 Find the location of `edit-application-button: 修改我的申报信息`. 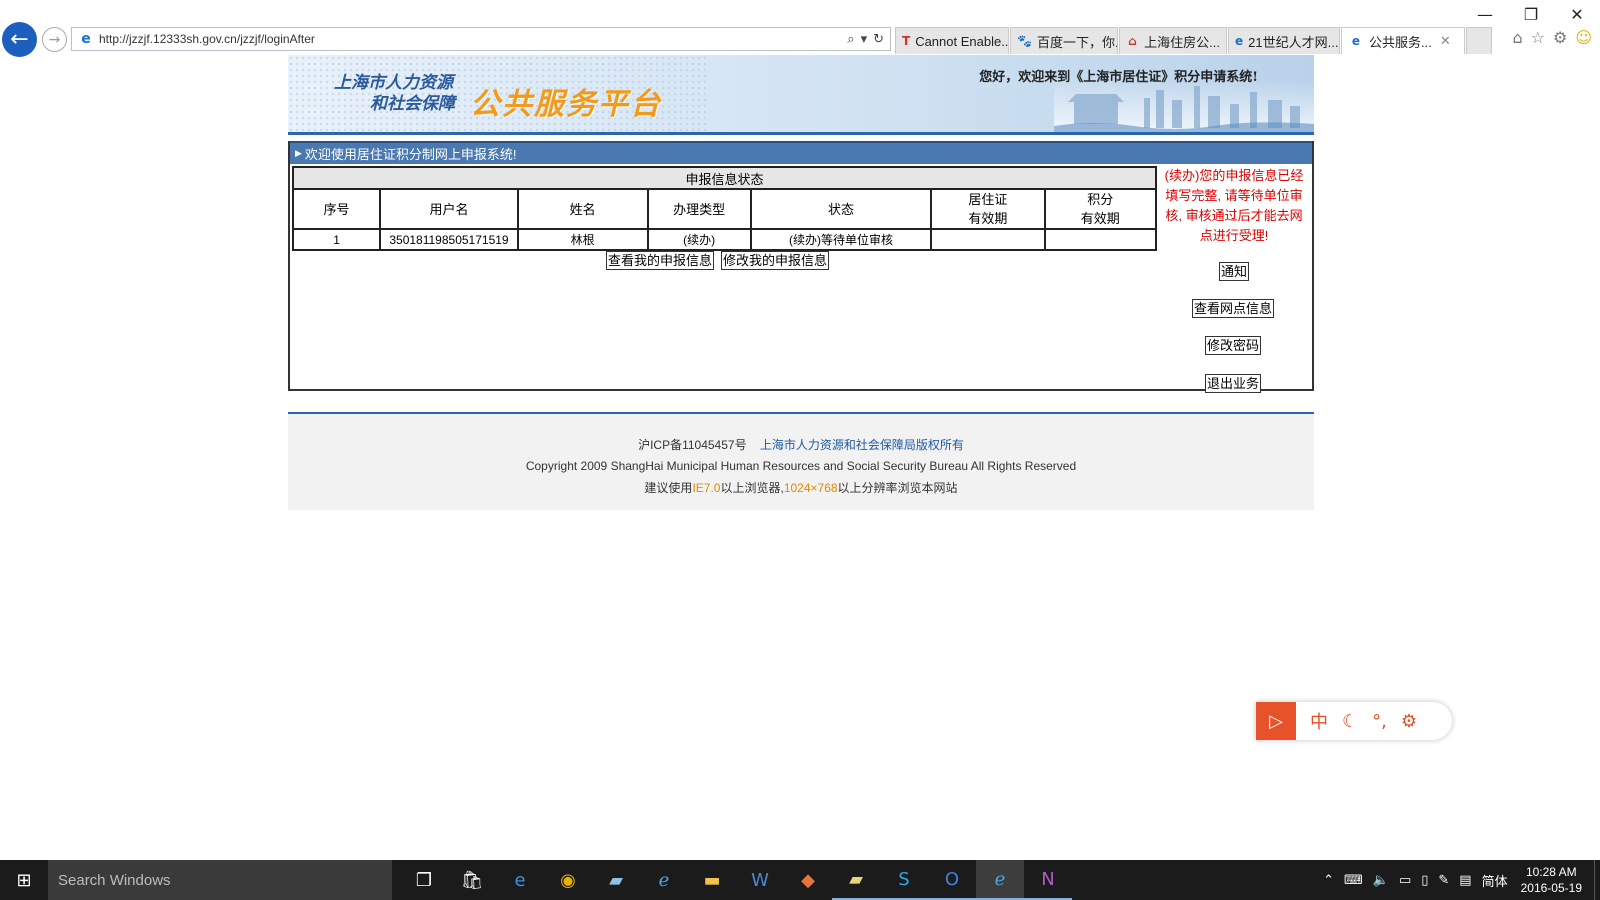

edit-application-button: 修改我的申报信息 is located at coordinates (775, 260).